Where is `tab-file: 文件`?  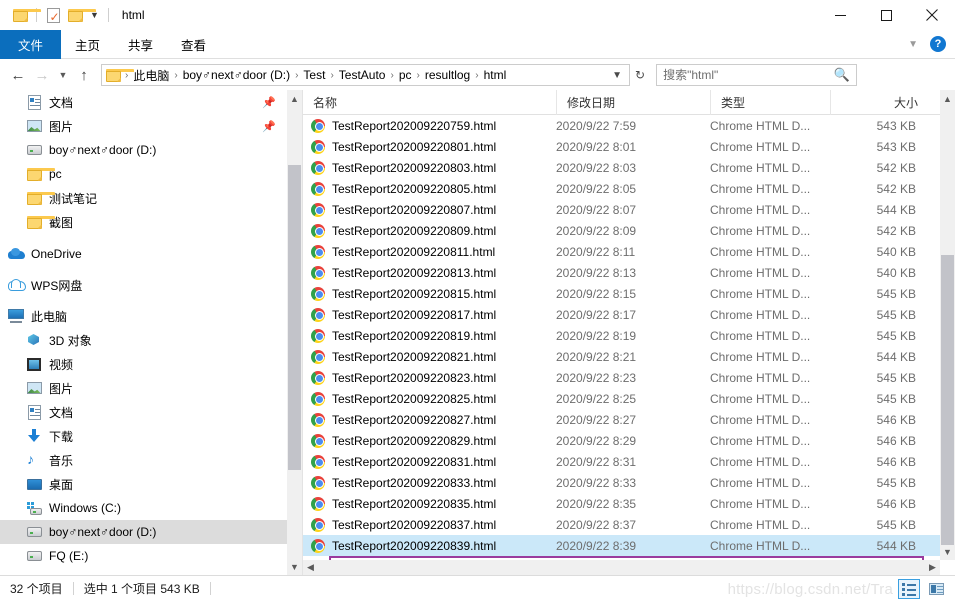
tab-file: 文件 is located at coordinates (31, 44).